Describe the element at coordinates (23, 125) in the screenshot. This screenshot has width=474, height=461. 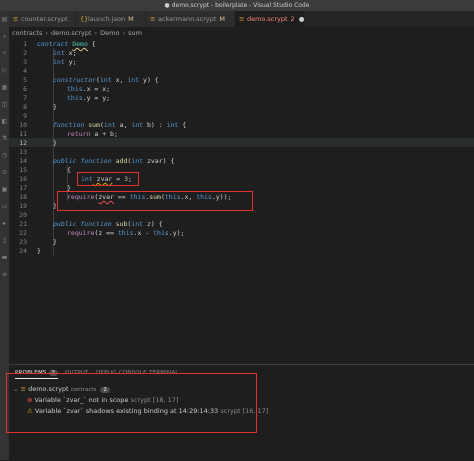
I see `line-number: 10` at that location.